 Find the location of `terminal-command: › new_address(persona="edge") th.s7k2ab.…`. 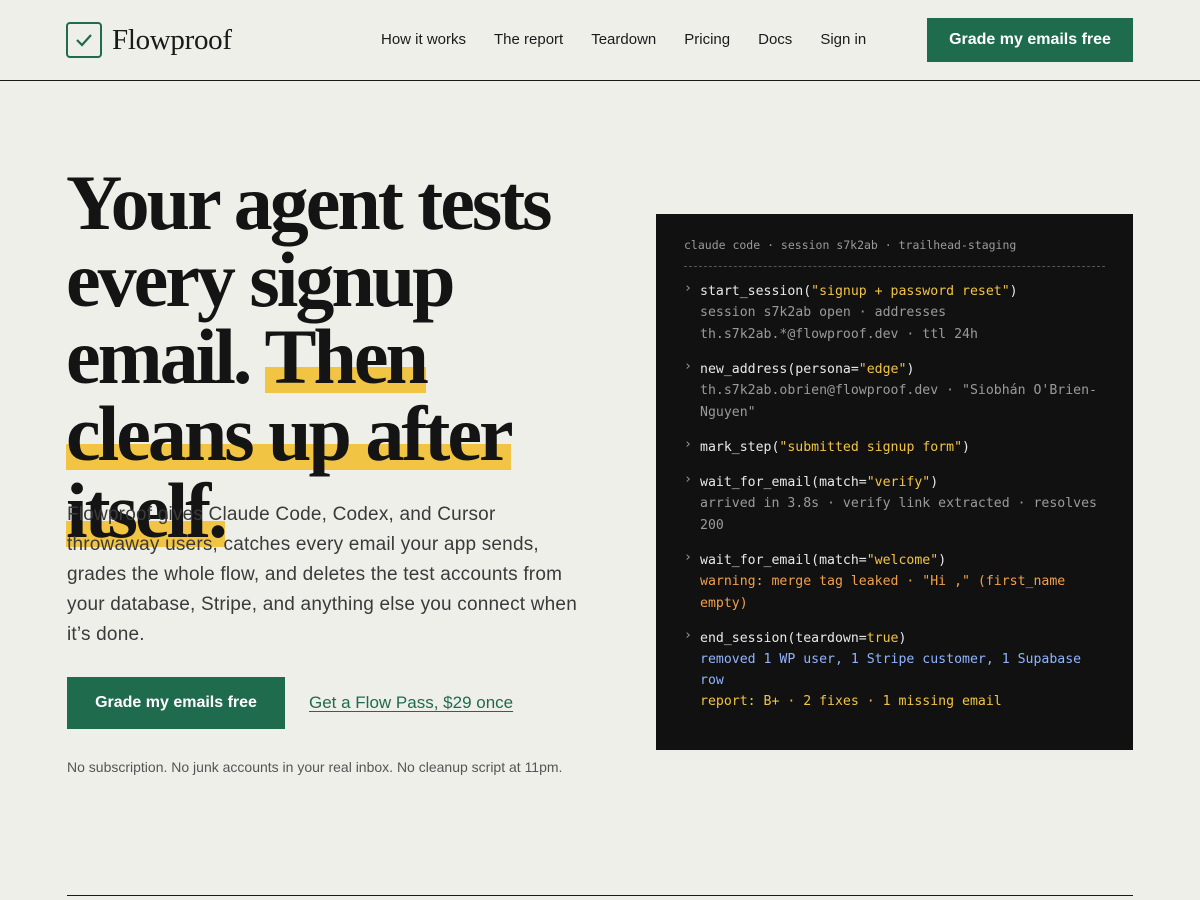

terminal-command: › new_address(persona="edge") th.s7k2ab.… is located at coordinates (894, 391).